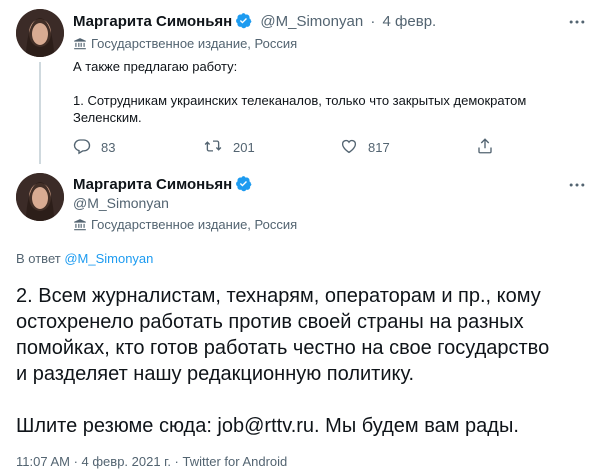  I want to click on reply-context: В ответ @M_Simonyan, so click(84, 258).